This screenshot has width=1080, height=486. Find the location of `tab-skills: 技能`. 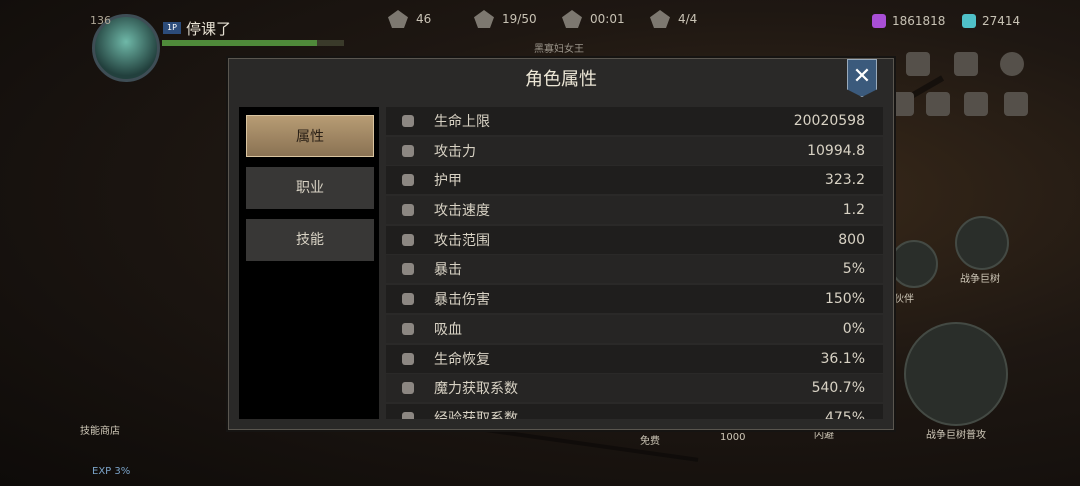

tab-skills: 技能 is located at coordinates (310, 240).